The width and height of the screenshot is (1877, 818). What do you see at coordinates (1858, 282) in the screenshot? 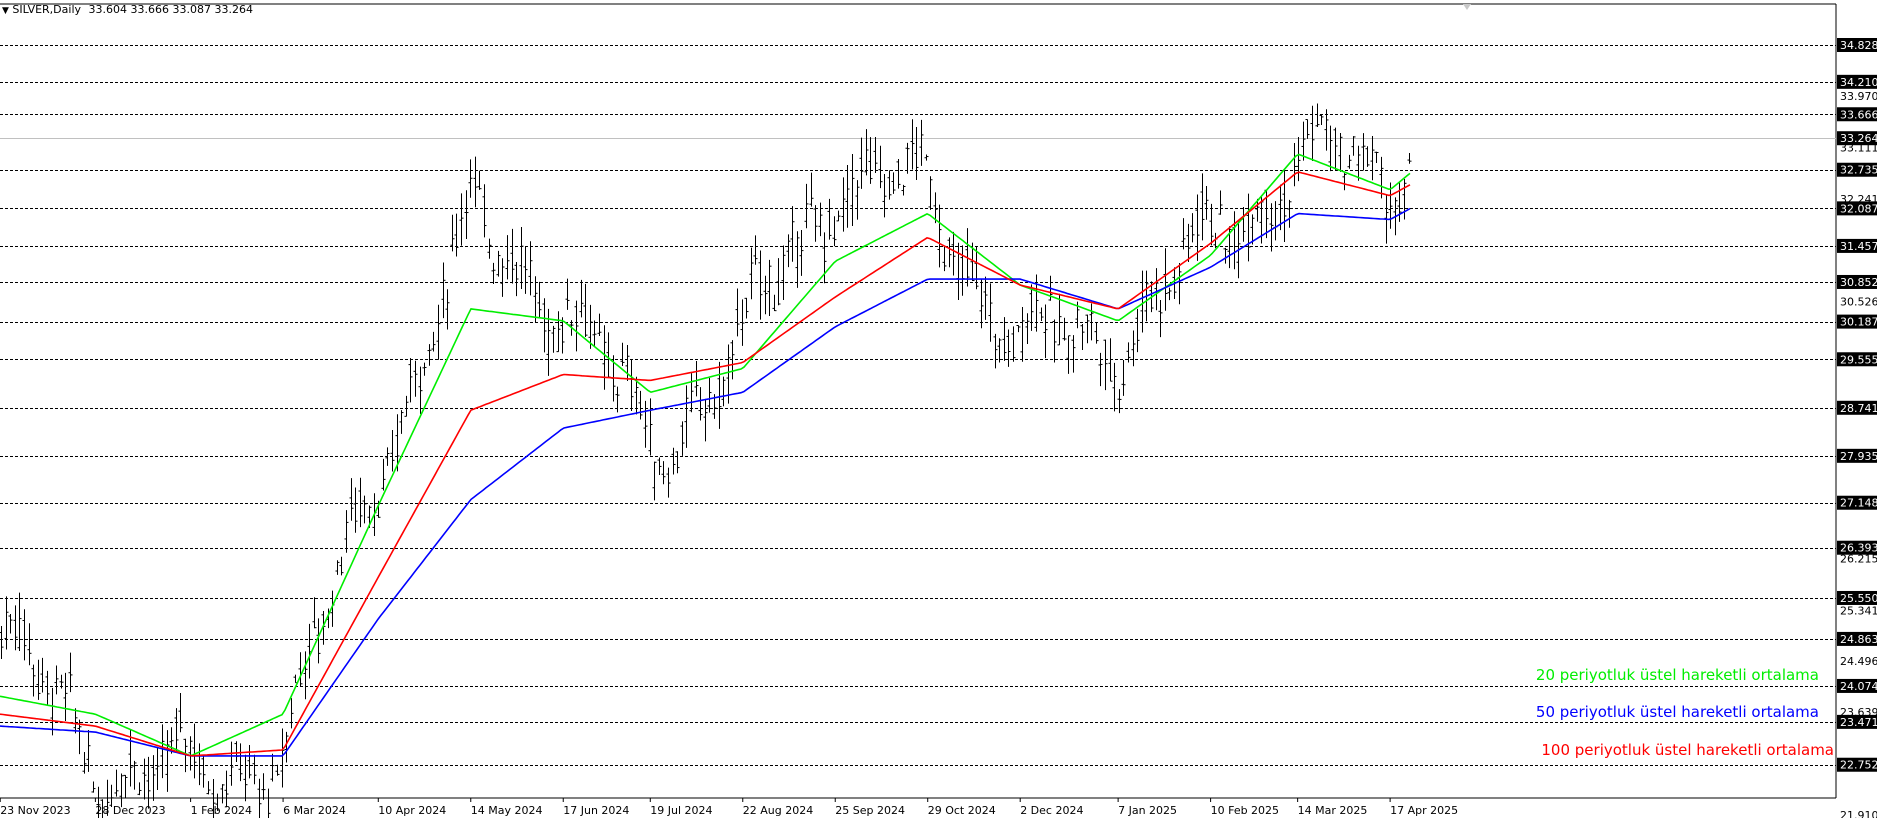
I see `price-tag-label: 30.852` at bounding box center [1858, 282].